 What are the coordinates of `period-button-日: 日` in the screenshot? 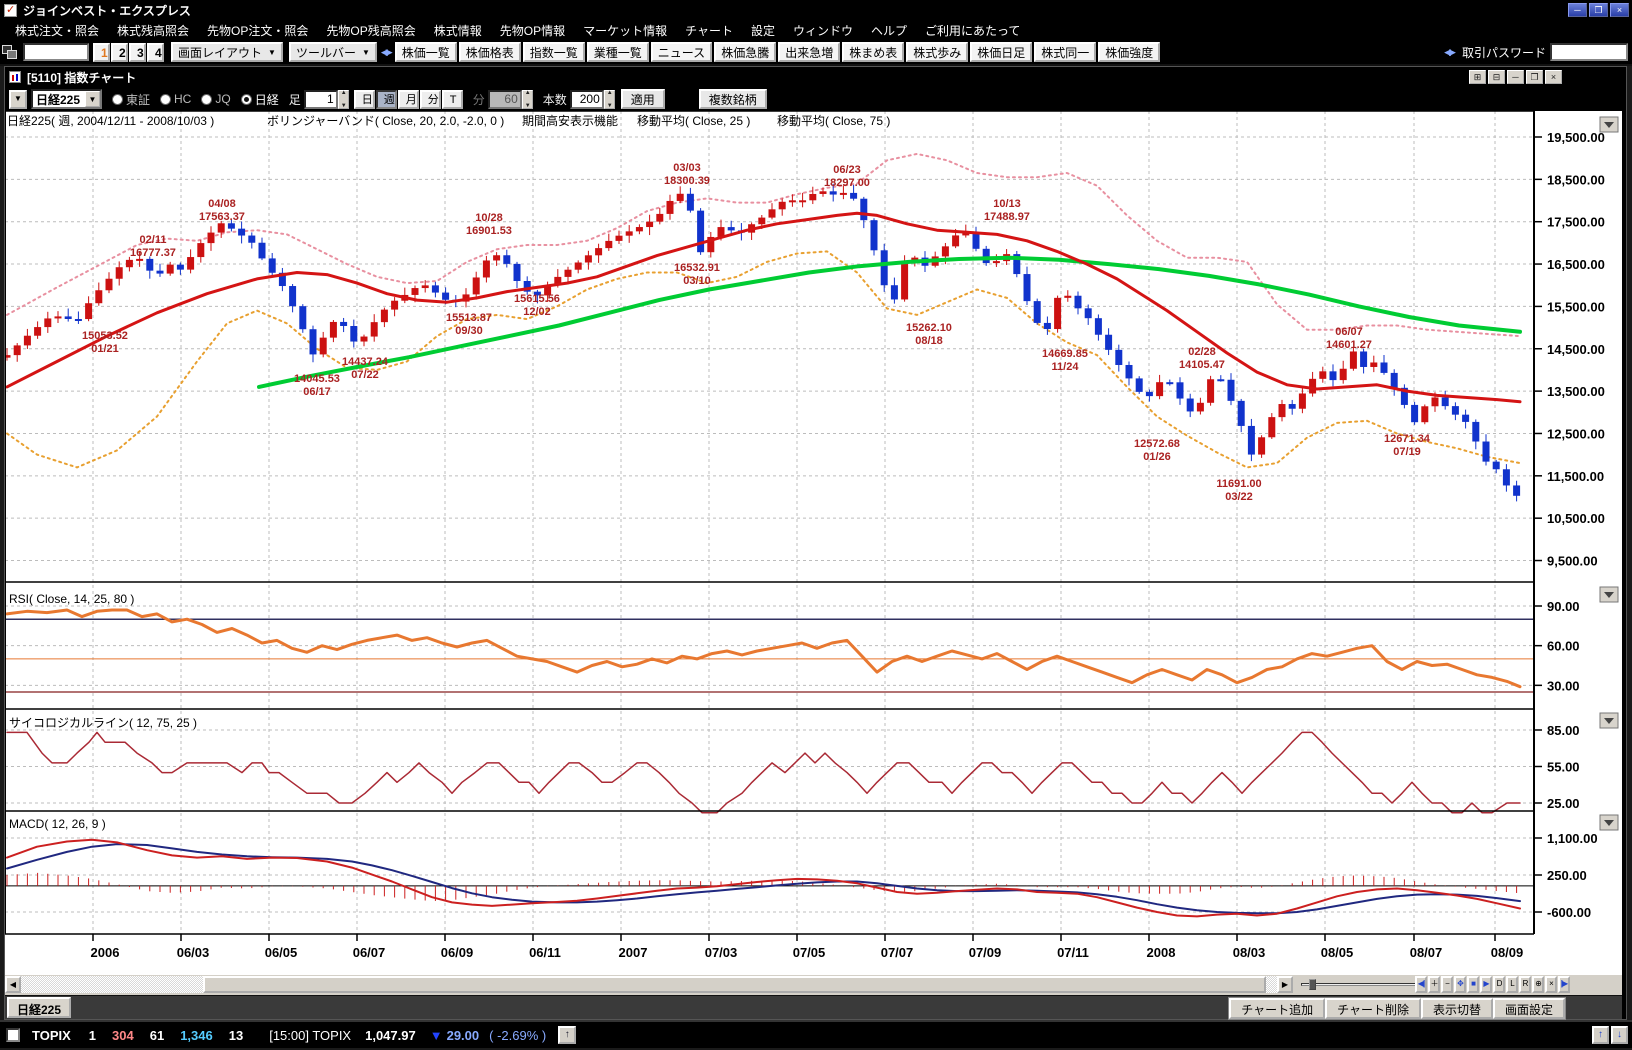 It's located at (364, 99).